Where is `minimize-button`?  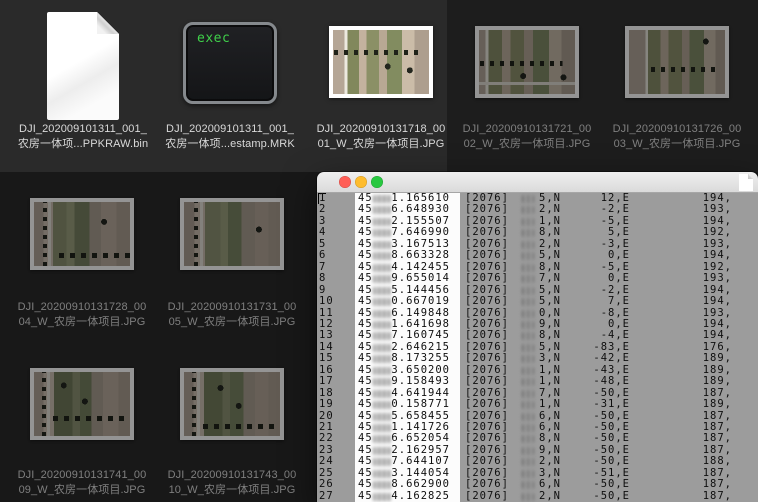 minimize-button is located at coordinates (361, 182).